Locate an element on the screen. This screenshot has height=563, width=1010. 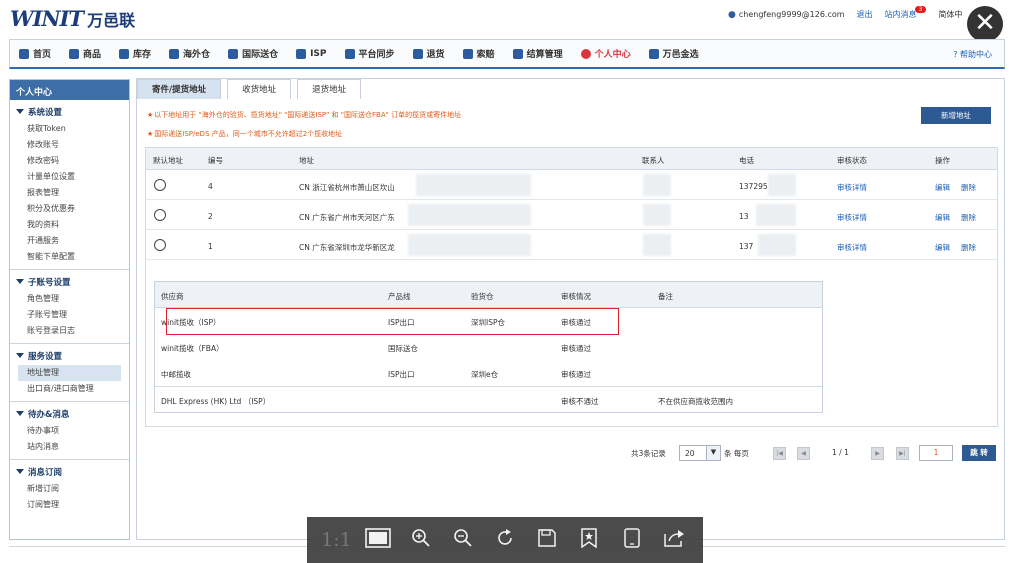
nav-platform-sync: 平台同步 is located at coordinates (370, 53).